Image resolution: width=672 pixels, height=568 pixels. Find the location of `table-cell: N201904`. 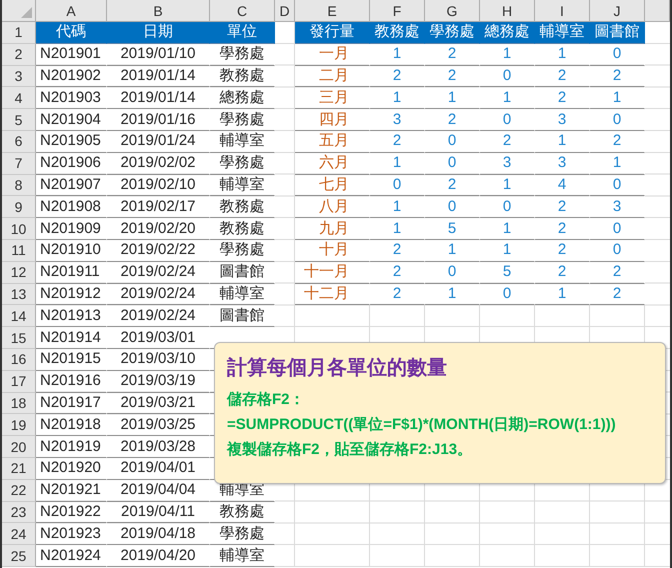

table-cell: N201904 is located at coordinates (71, 120).